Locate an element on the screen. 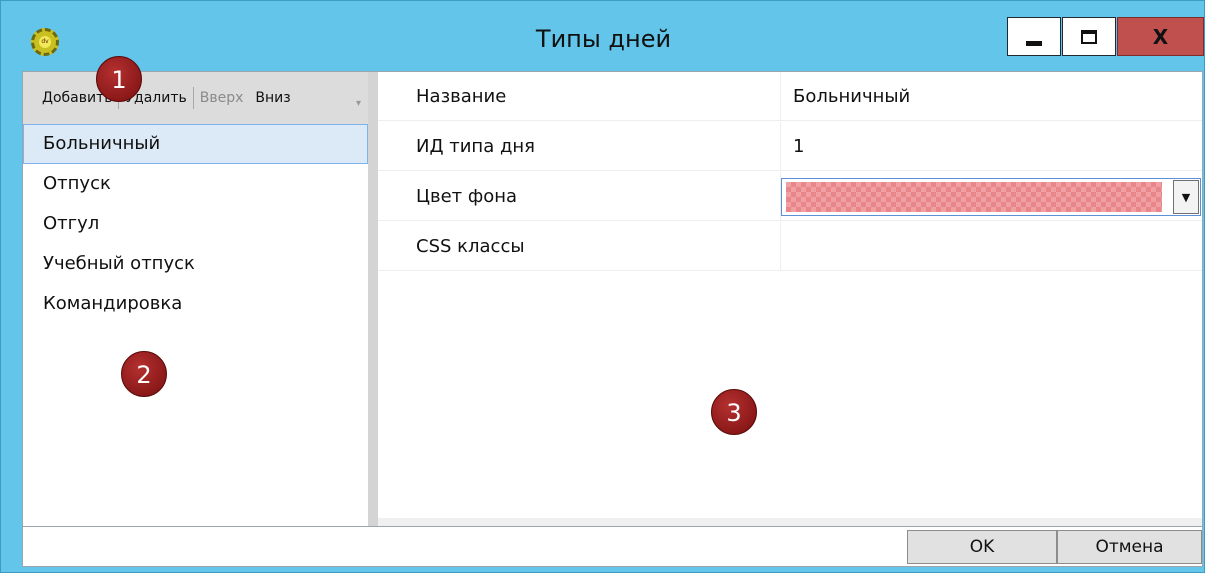 This screenshot has height=573, width=1205. chevron-down-icon: ▼ is located at coordinates (1186, 197).